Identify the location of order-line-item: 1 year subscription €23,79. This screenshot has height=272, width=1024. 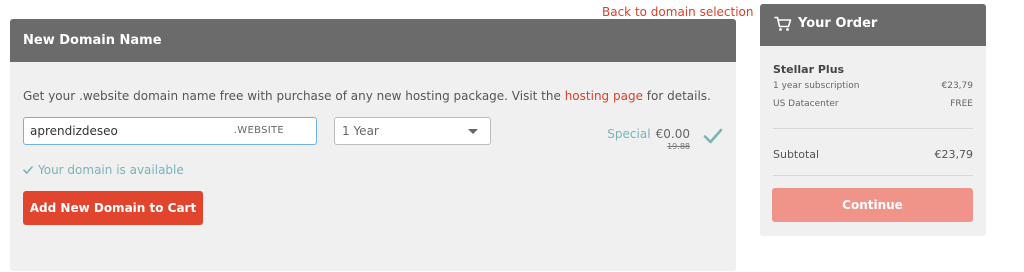
(873, 86).